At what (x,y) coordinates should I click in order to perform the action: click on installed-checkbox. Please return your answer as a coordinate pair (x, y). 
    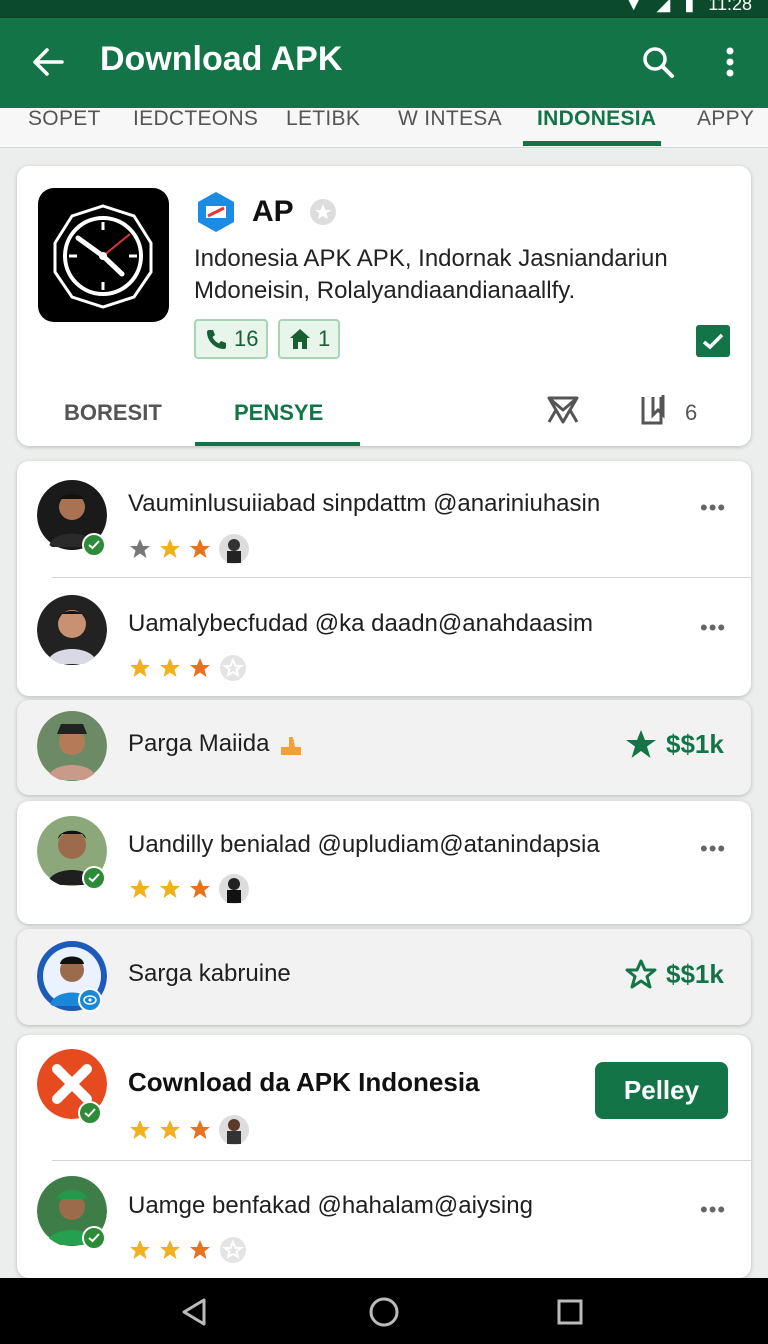
    Looking at the image, I should click on (713, 341).